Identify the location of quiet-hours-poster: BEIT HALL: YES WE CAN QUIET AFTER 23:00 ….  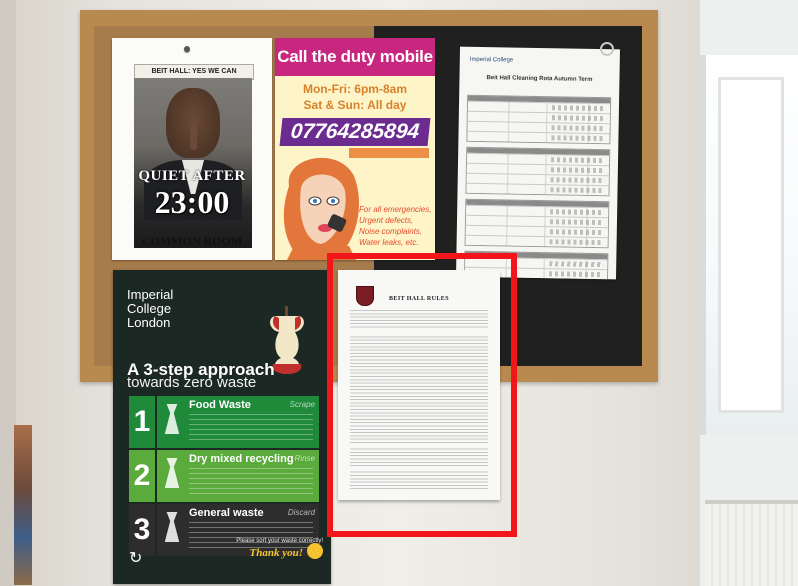
(192, 149).